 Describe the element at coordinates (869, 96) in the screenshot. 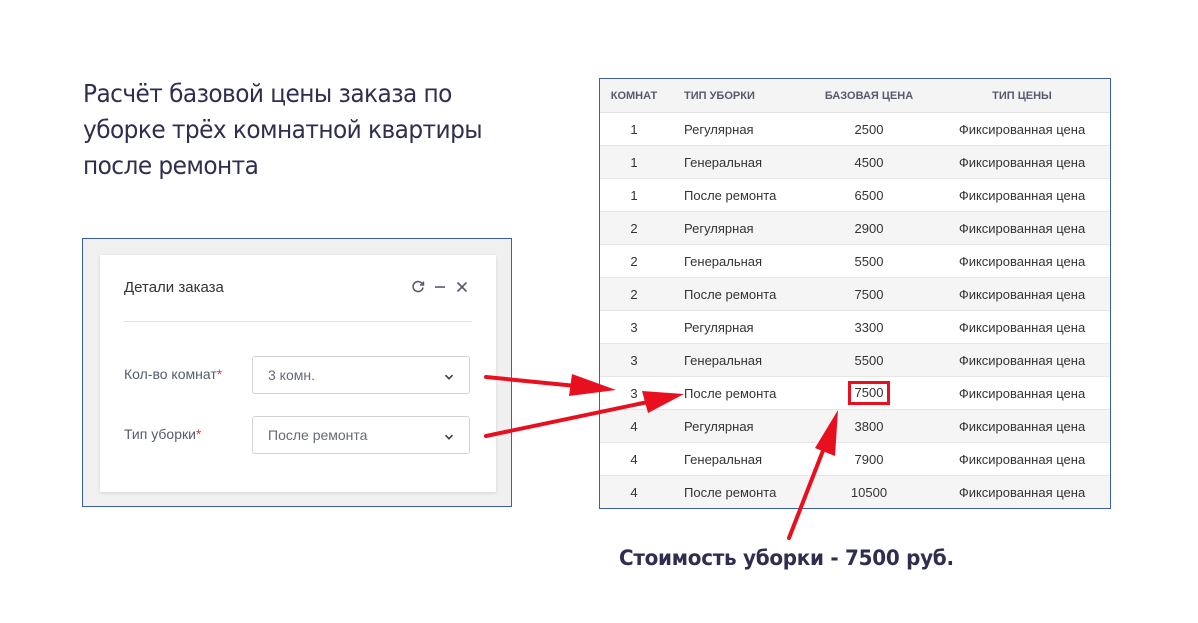

I see `column-header-base-price: Базовая цена` at that location.